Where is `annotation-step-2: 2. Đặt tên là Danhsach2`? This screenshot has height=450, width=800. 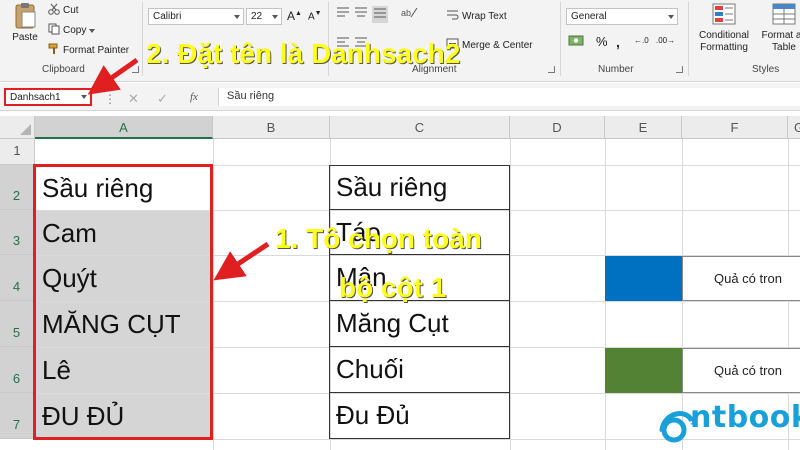 annotation-step-2: 2. Đặt tên là Danhsach2 is located at coordinates (303, 53).